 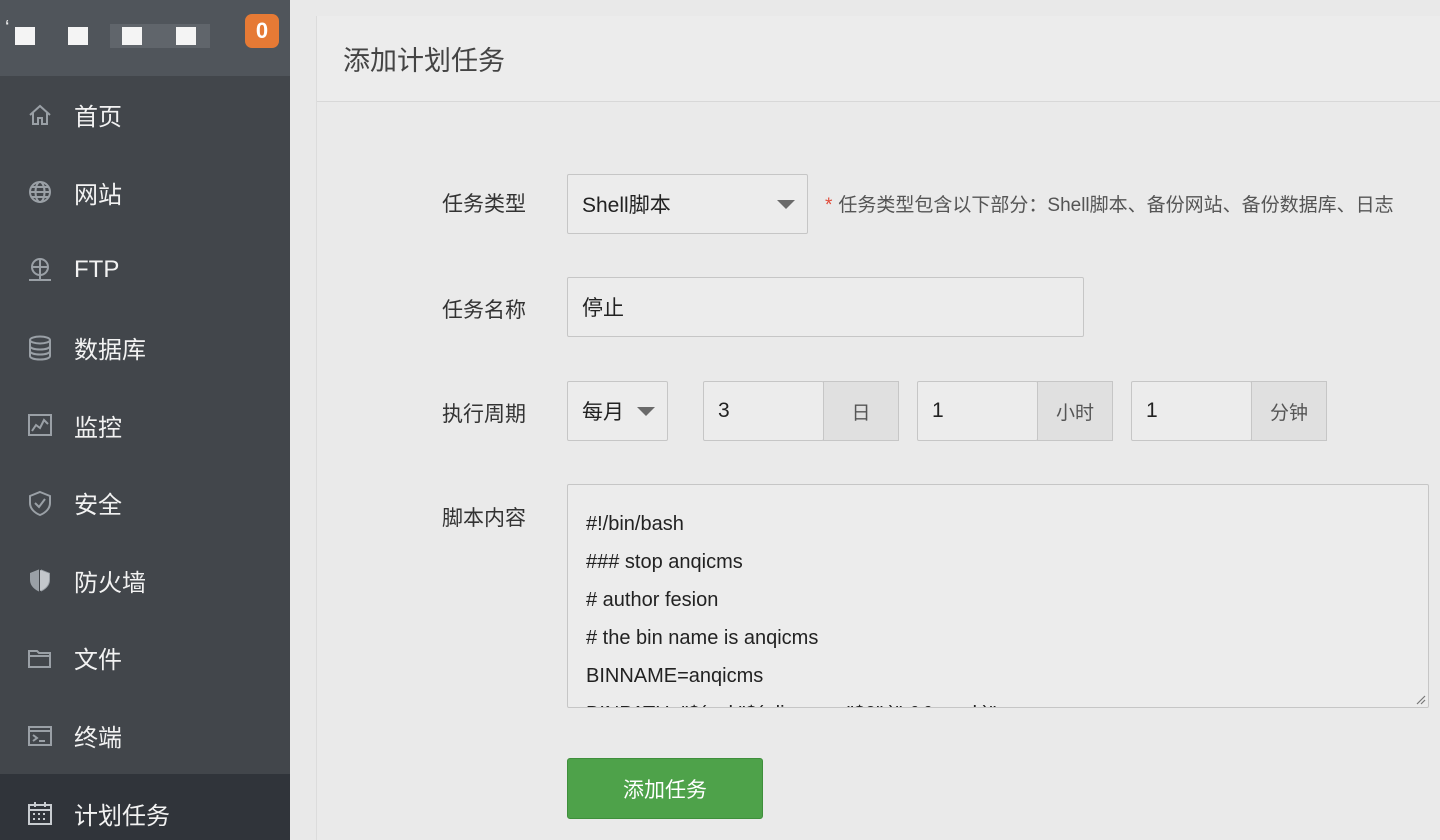 What do you see at coordinates (724, 410) in the screenshot?
I see `day-value: 3` at bounding box center [724, 410].